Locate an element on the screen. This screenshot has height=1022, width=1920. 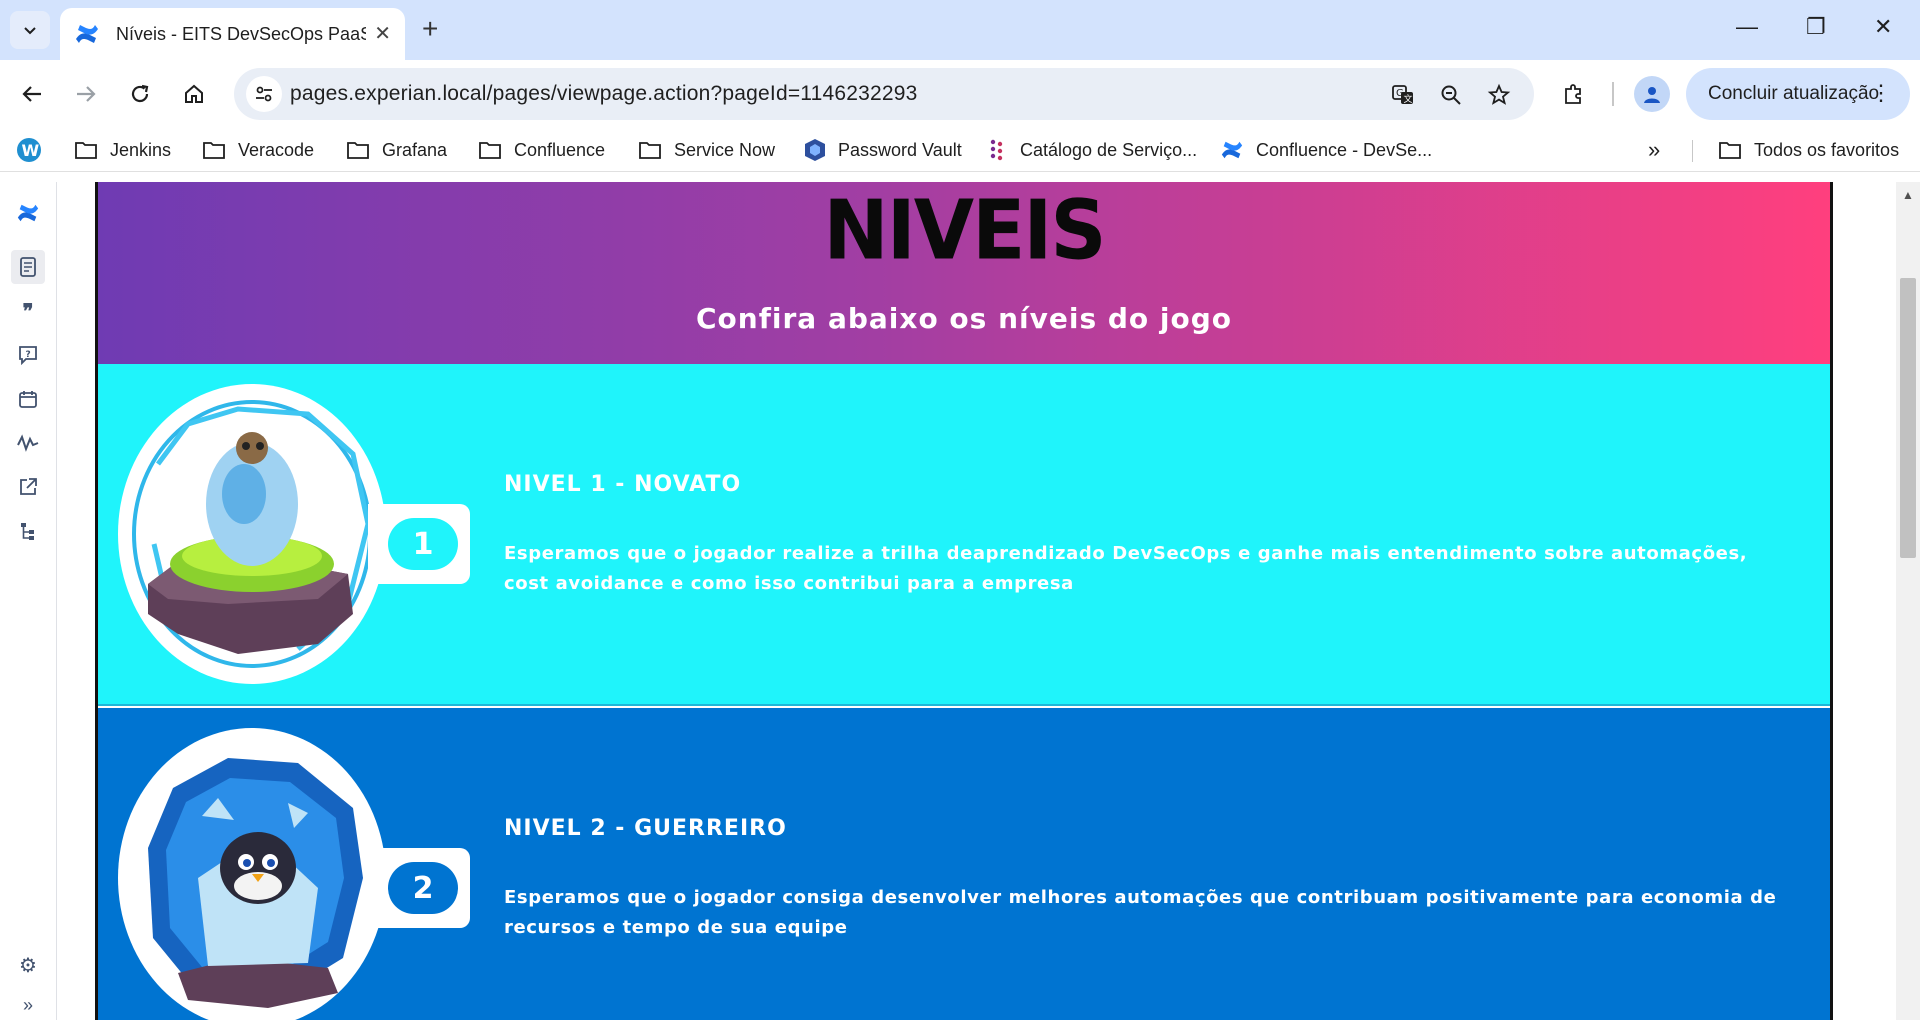
level-number: 1 is located at coordinates (423, 544).